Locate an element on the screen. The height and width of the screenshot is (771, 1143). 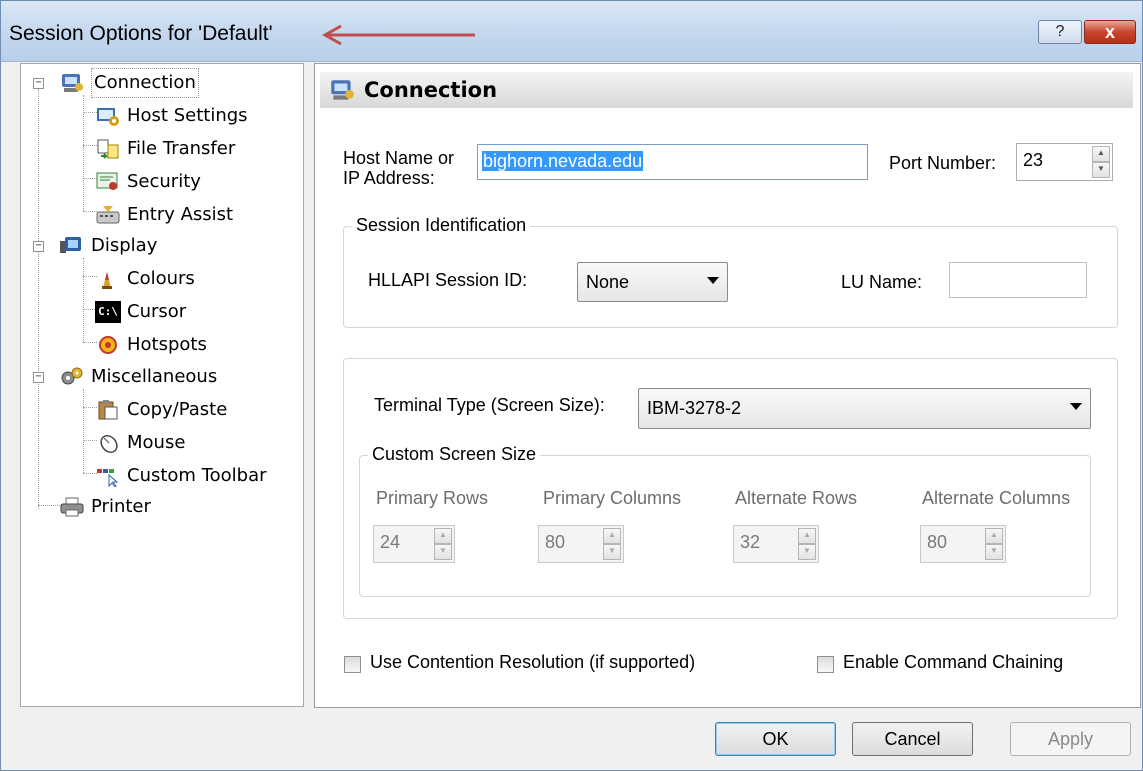
session-identification-title: Session Identification is located at coordinates (441, 225).